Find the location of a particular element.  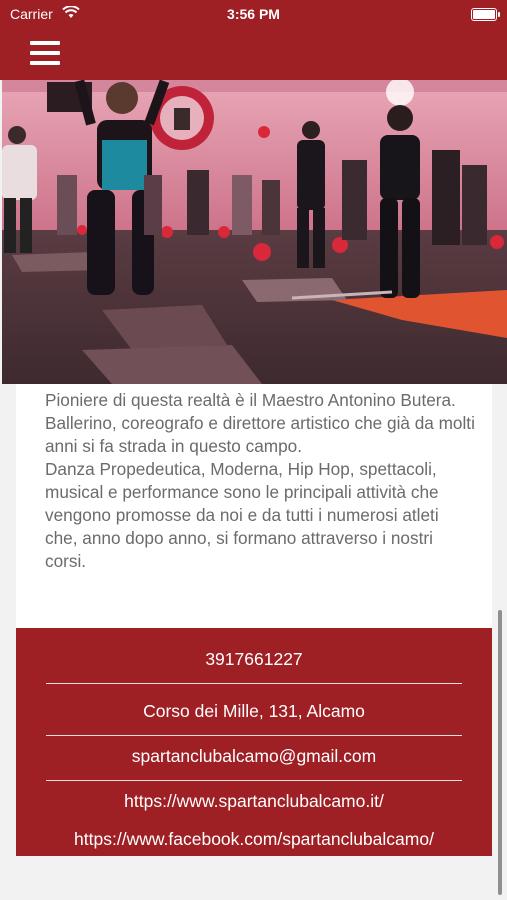

clock: 3:56 PM is located at coordinates (253, 14).